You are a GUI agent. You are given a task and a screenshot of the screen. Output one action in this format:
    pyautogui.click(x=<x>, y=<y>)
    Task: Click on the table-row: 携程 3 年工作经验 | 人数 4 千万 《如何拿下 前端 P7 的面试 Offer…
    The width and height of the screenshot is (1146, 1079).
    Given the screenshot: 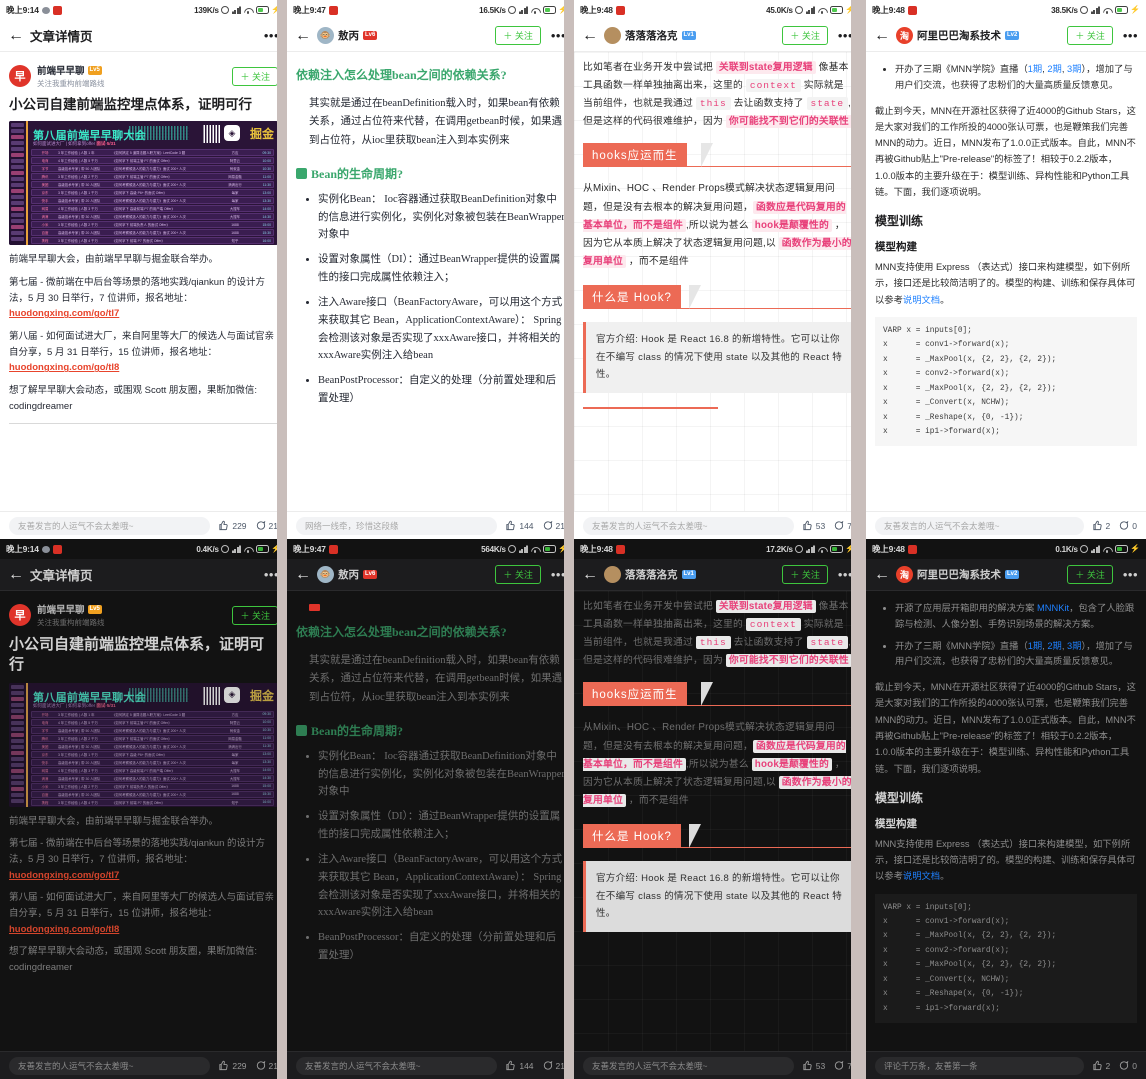 What is the action you would take?
    pyautogui.click(x=152, y=802)
    